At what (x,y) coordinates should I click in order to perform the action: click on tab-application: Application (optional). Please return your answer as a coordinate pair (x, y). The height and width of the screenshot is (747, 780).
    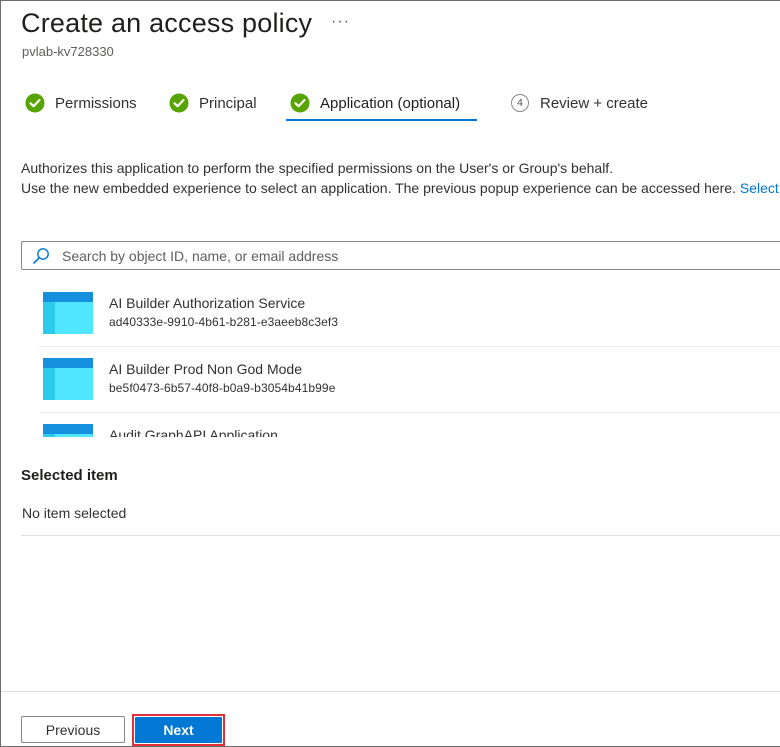
    Looking at the image, I should click on (375, 103).